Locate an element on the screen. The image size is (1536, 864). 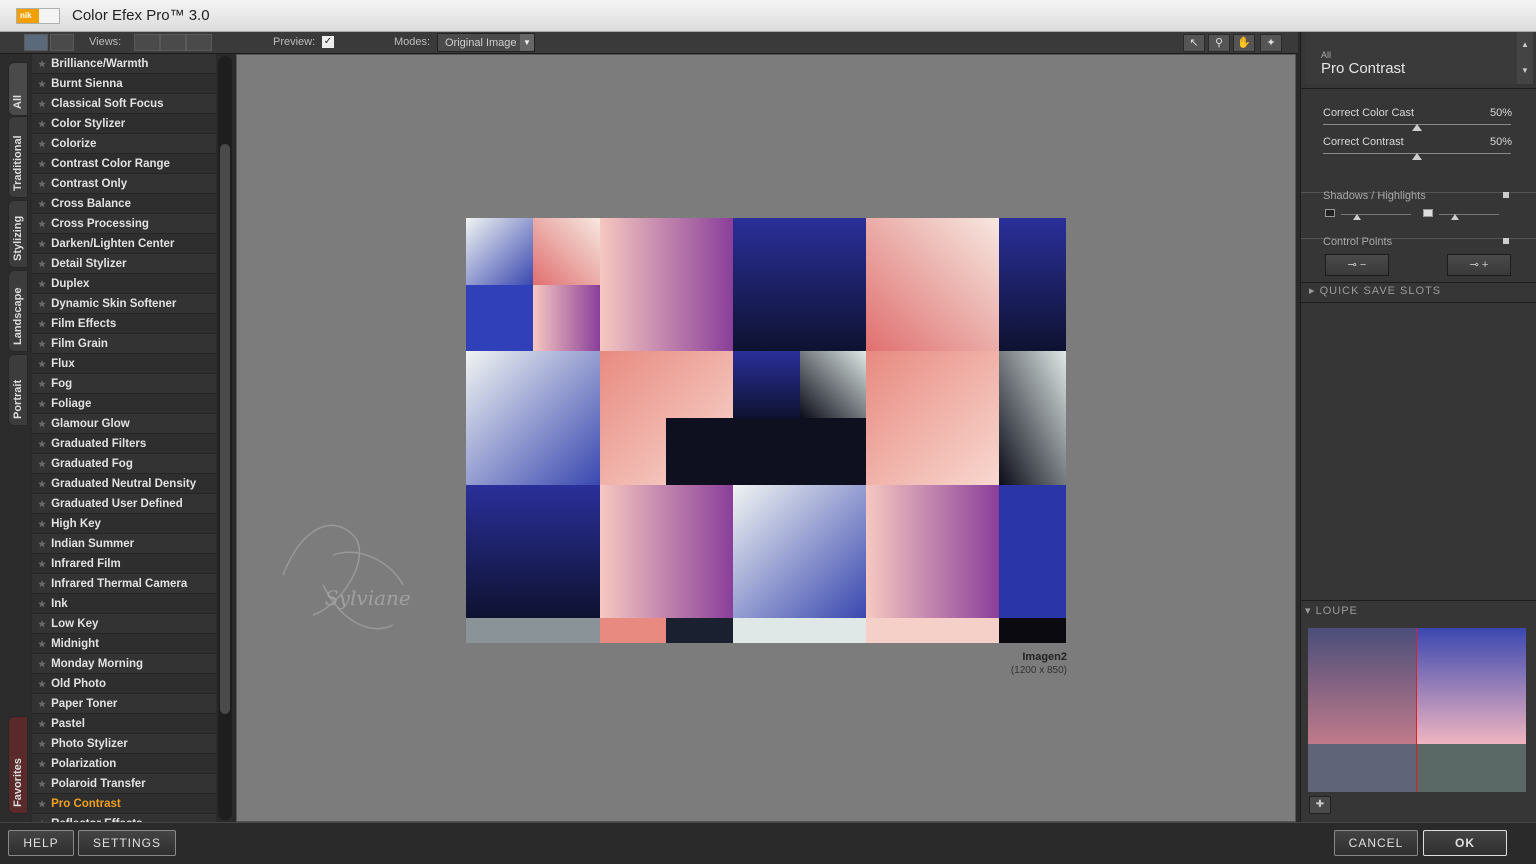
filter-item: ★ Color Stylizer is located at coordinates (124, 124).